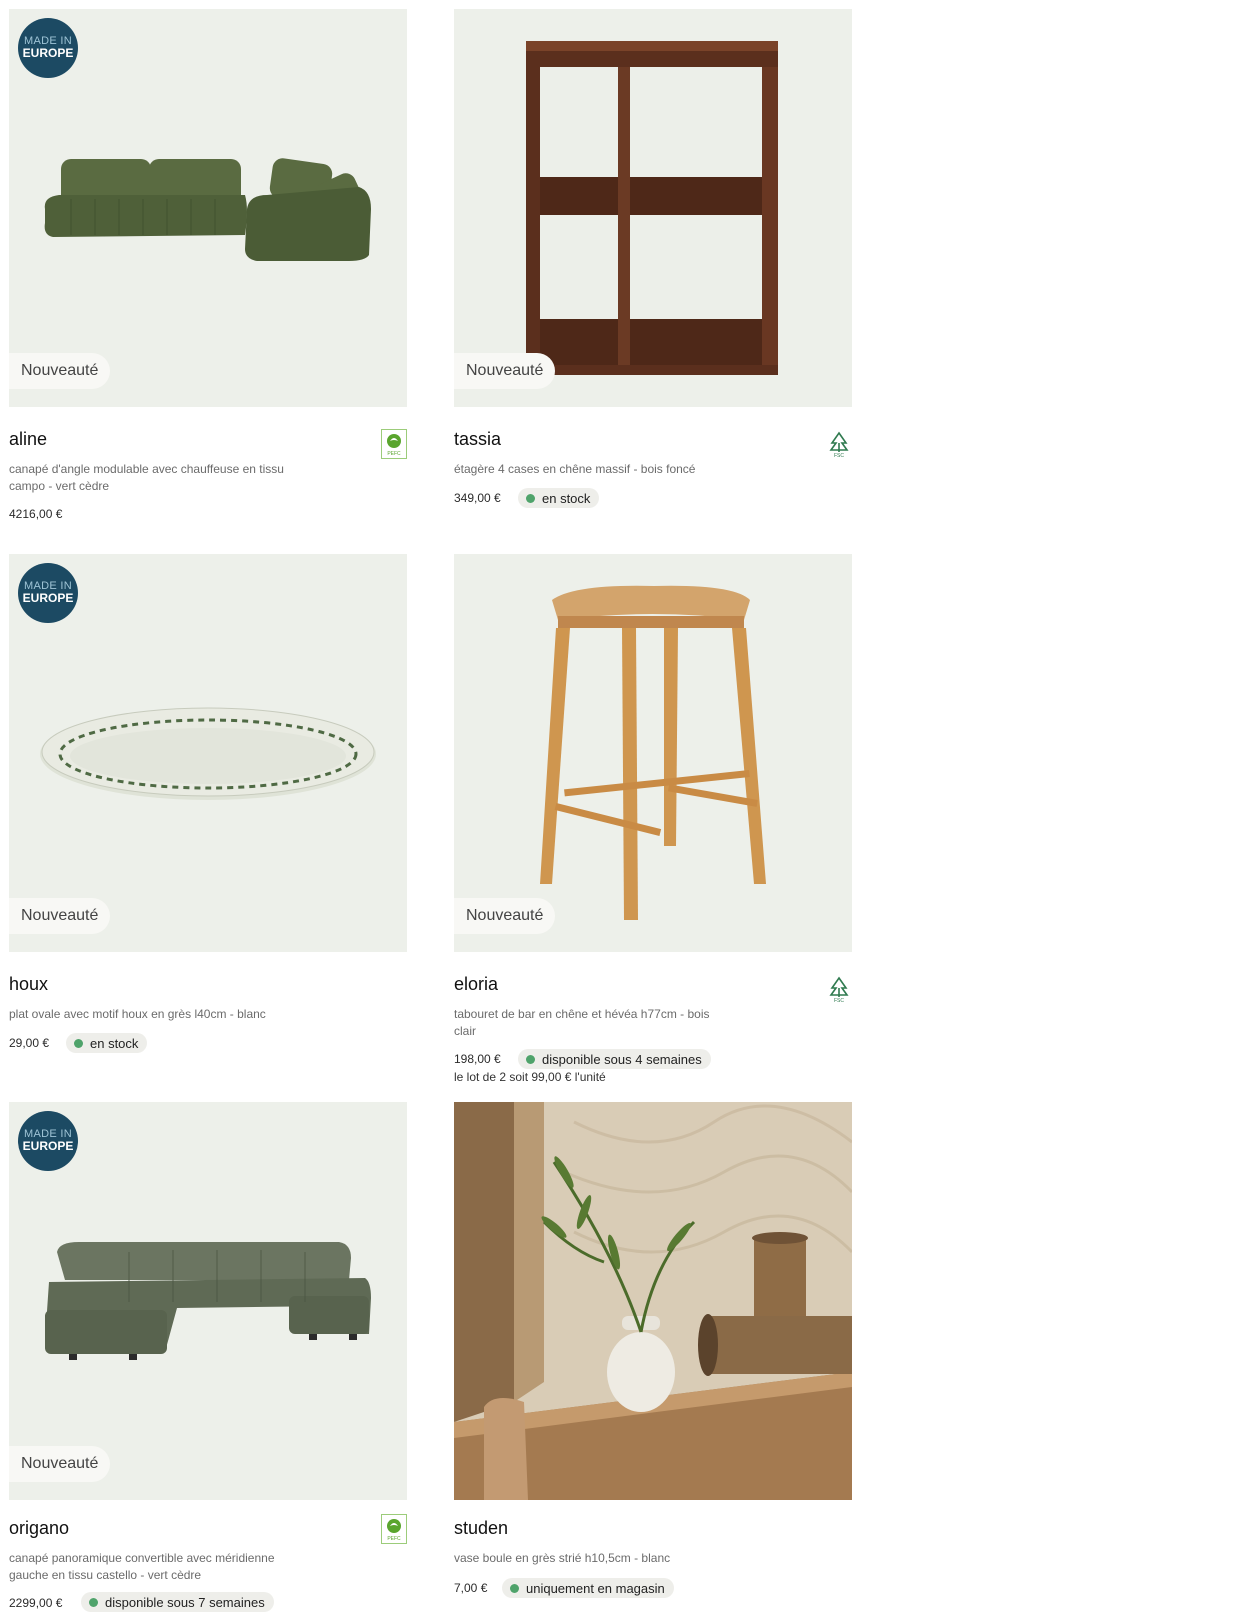  Describe the element at coordinates (622, 1059) in the screenshot. I see `stock-label: disponible sous 4 semaines` at that location.